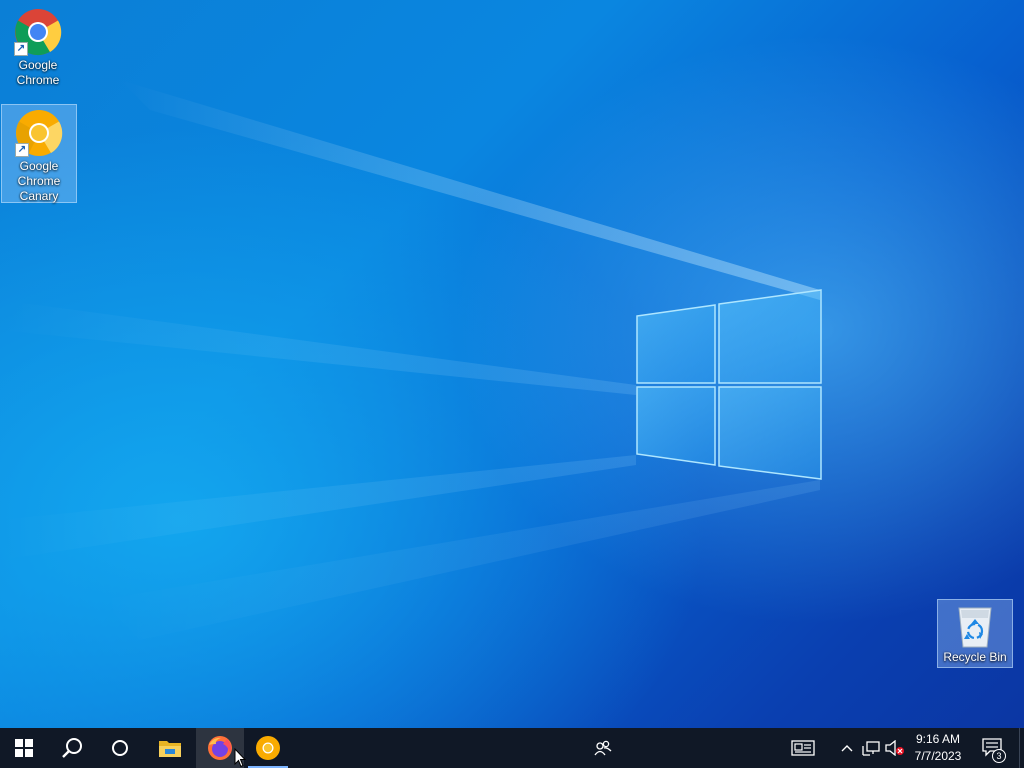 The height and width of the screenshot is (768, 1024). I want to click on desktop-icon-recycle-bin: Recycle Bin, so click(975, 633).